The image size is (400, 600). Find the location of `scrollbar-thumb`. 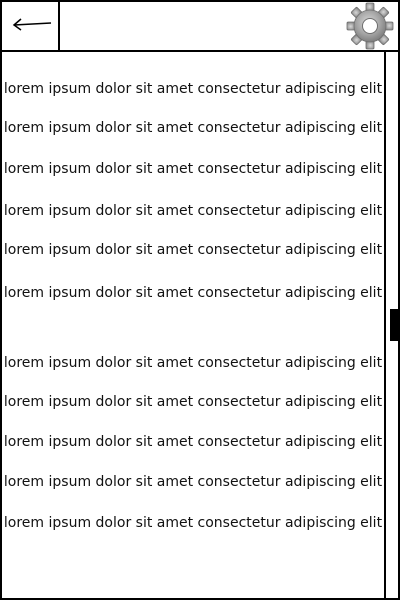

scrollbar-thumb is located at coordinates (395, 325).